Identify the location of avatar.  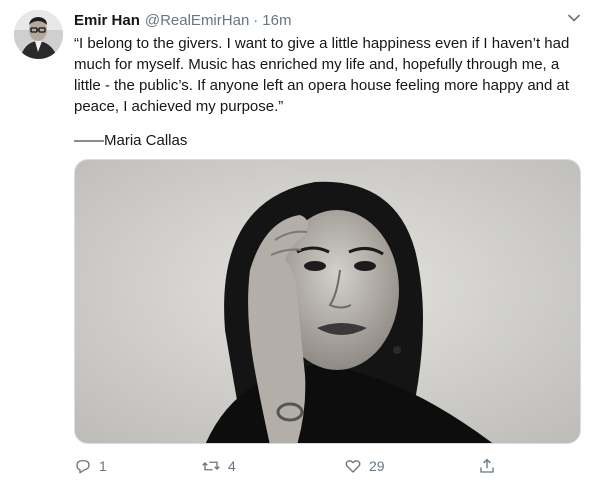
(38, 34).